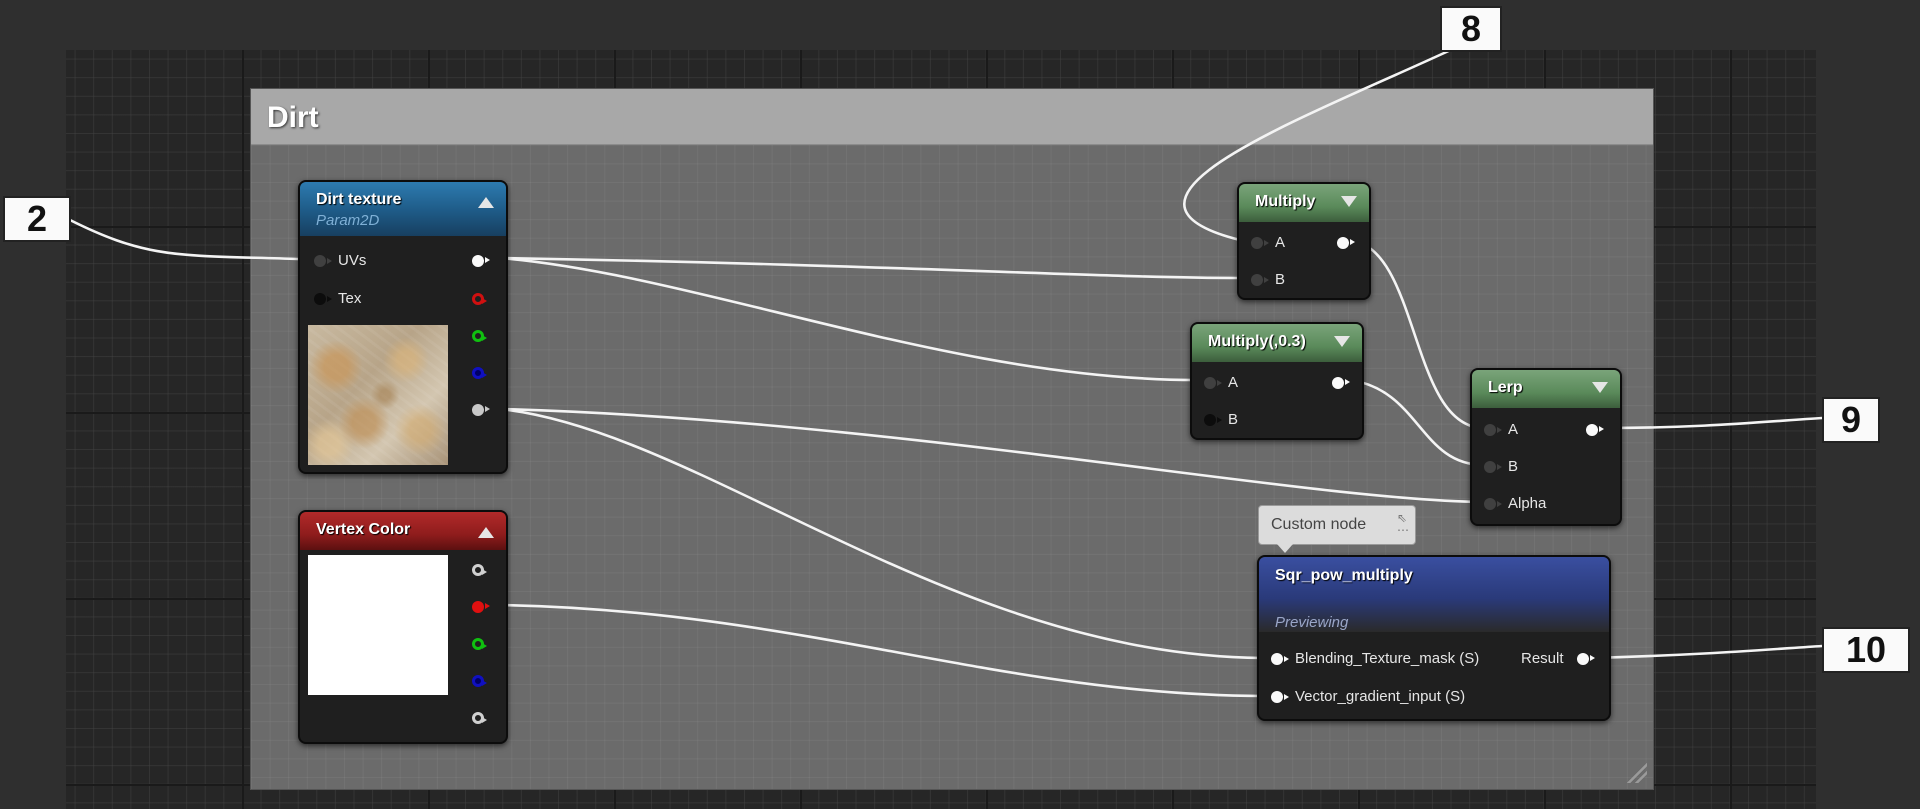  What do you see at coordinates (1344, 575) in the screenshot?
I see `node-title-custom: Sqr_pow_multiply` at bounding box center [1344, 575].